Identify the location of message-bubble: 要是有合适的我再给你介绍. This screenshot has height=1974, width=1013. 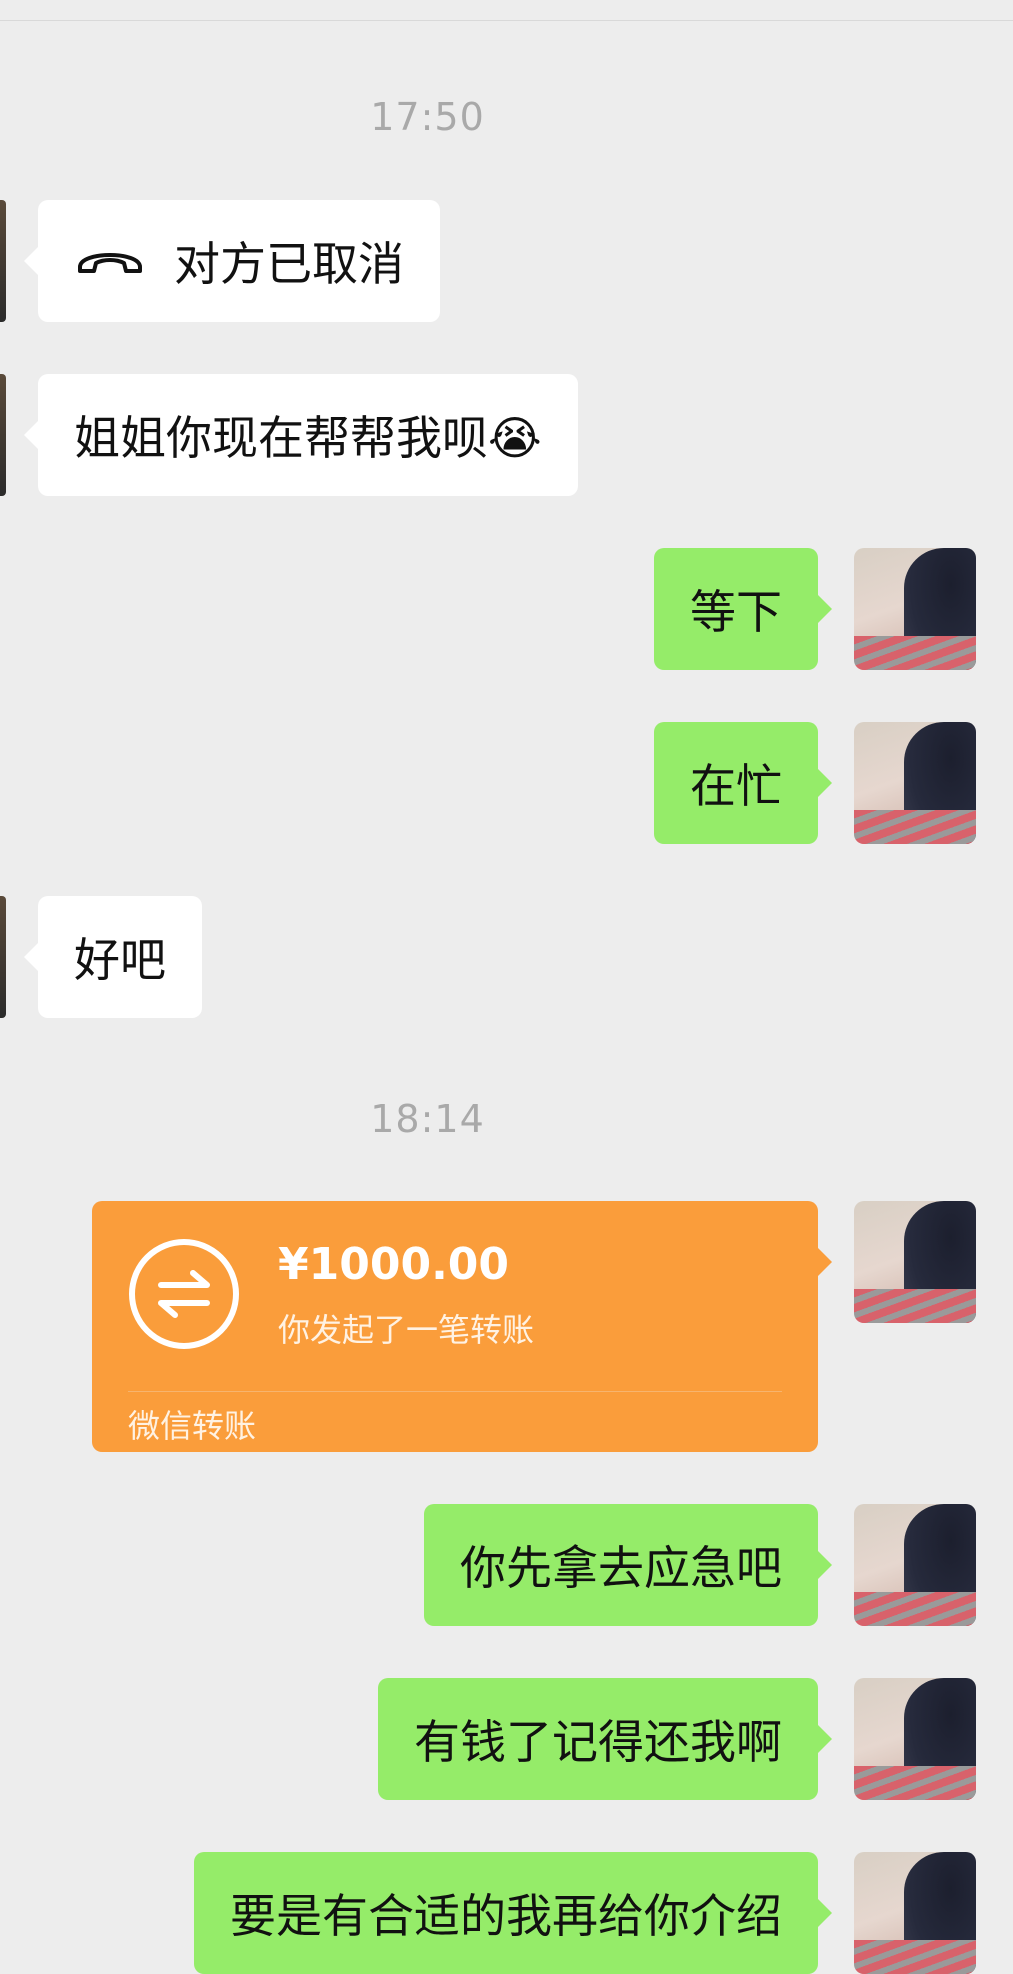
(513, 1913).